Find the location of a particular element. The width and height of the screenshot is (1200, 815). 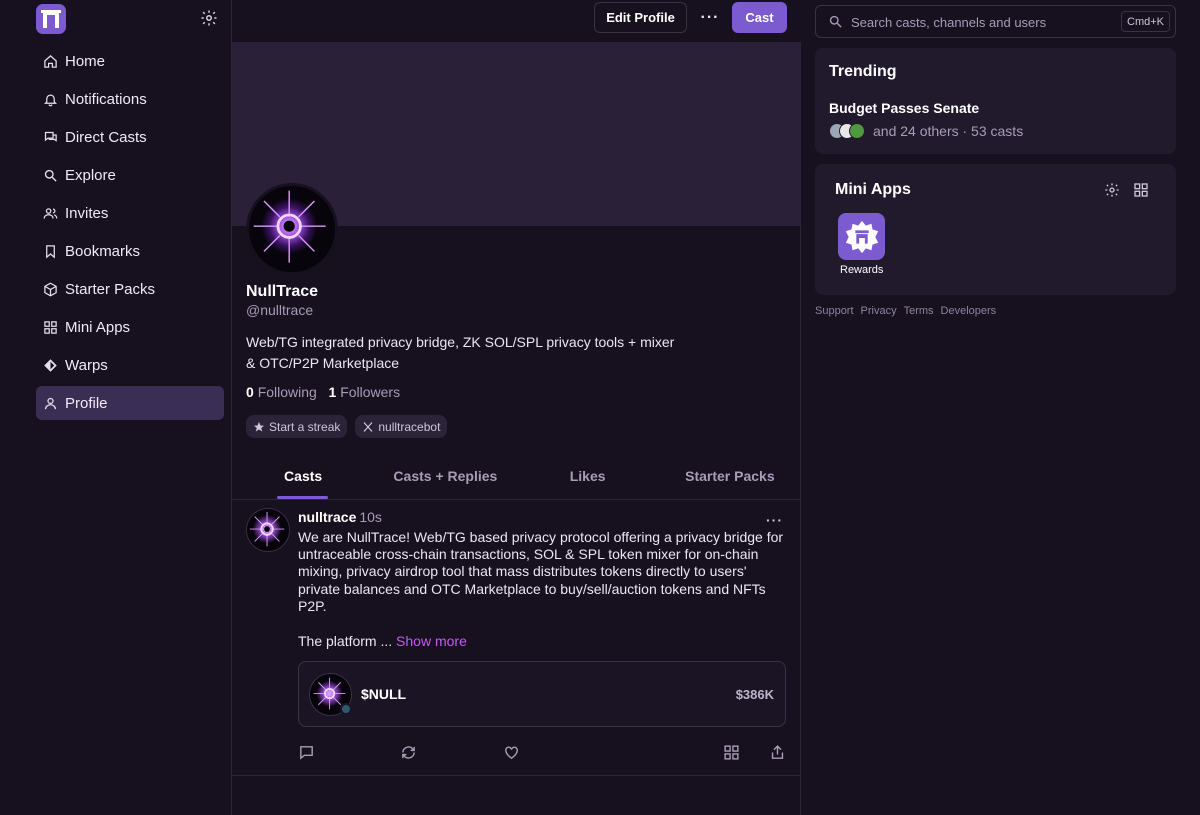

token-market-cap: $386K is located at coordinates (754, 694).